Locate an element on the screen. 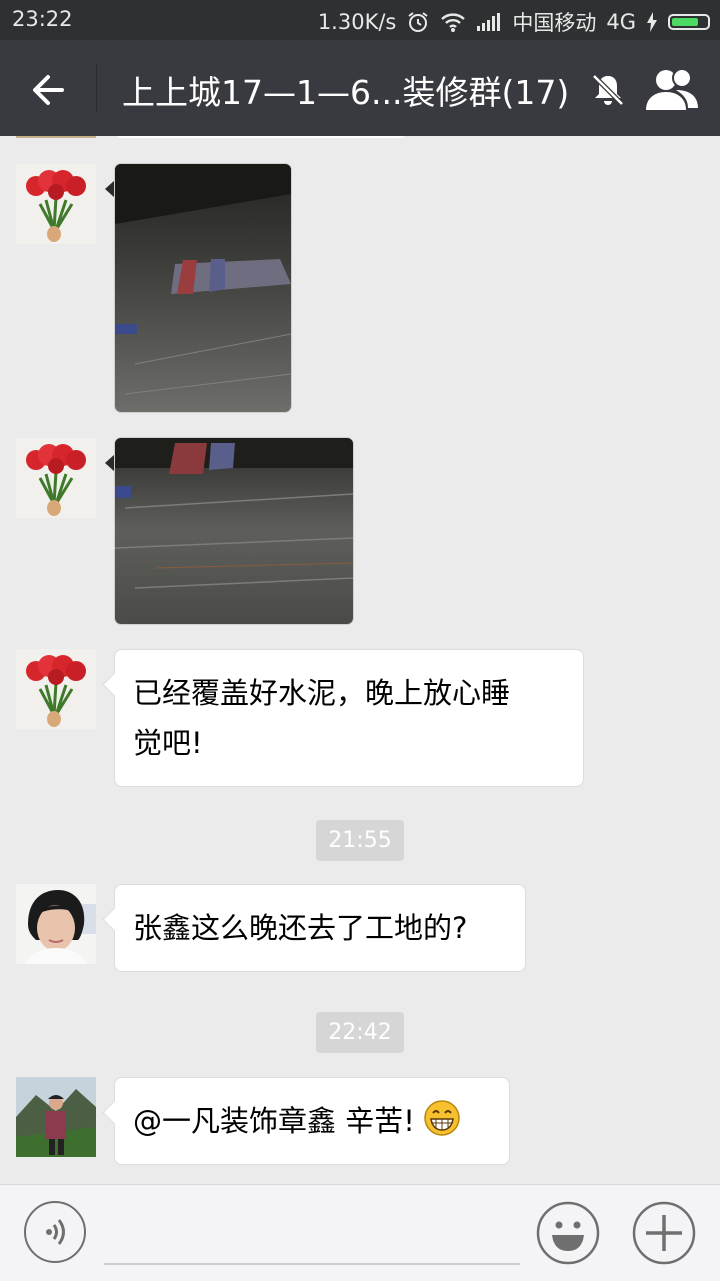  carrier-name: 中国移动 is located at coordinates (554, 23).